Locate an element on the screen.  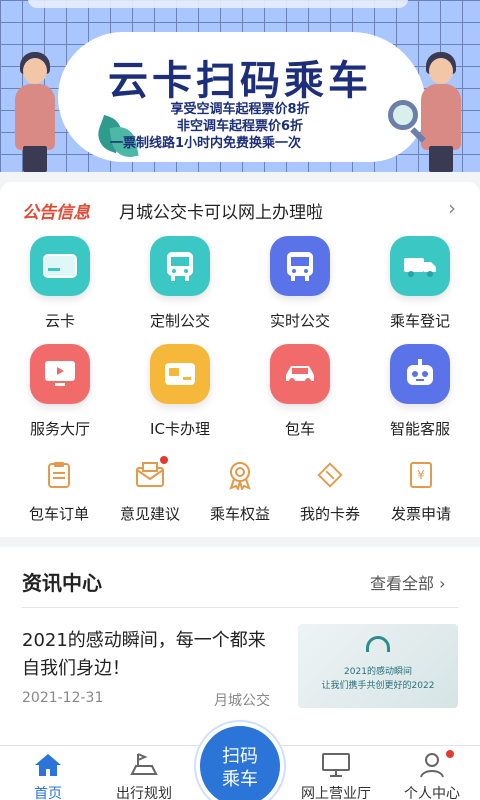
notice-text: 月城公交卡可以网上办理啦 is located at coordinates (221, 210).